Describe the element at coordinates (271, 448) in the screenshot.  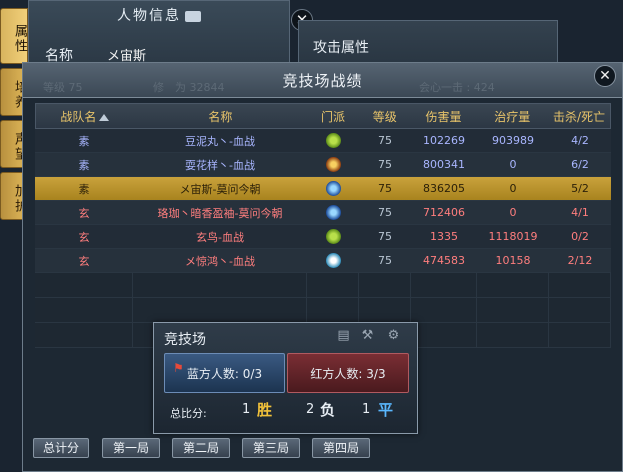
I see `round-3-button: 第三局` at that location.